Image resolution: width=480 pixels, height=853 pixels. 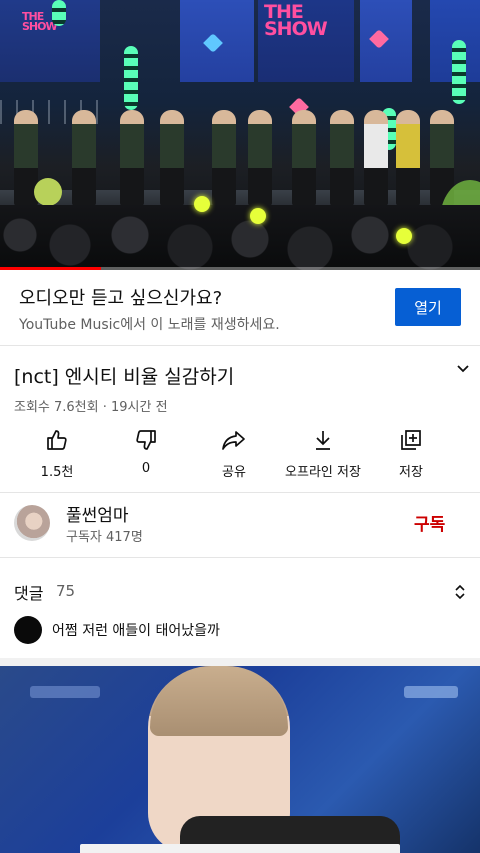 I want to click on save-button: 저장, so click(x=411, y=454).